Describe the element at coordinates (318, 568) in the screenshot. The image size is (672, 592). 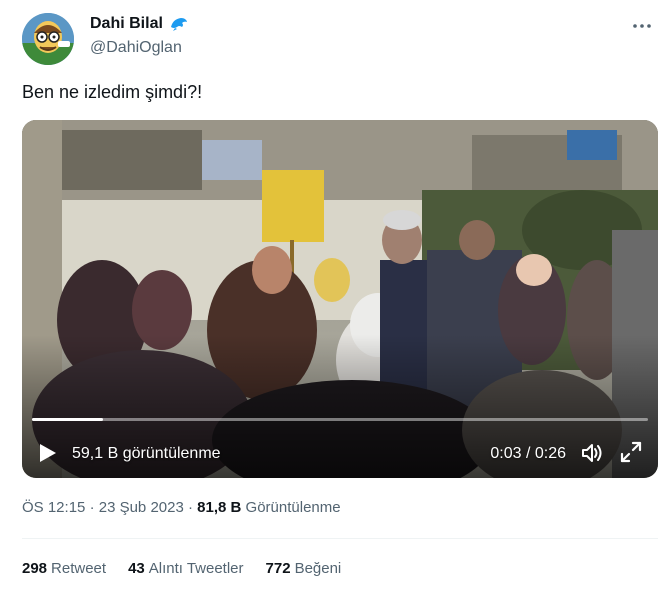
I see `likes-label: Beğeni` at that location.